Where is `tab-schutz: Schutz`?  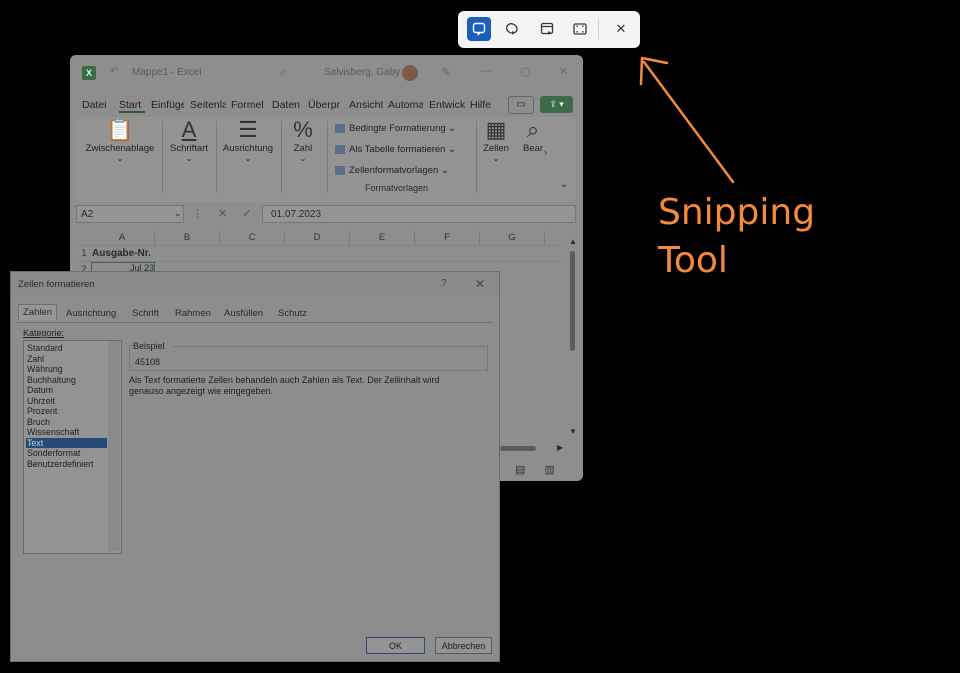 tab-schutz: Schutz is located at coordinates (292, 313).